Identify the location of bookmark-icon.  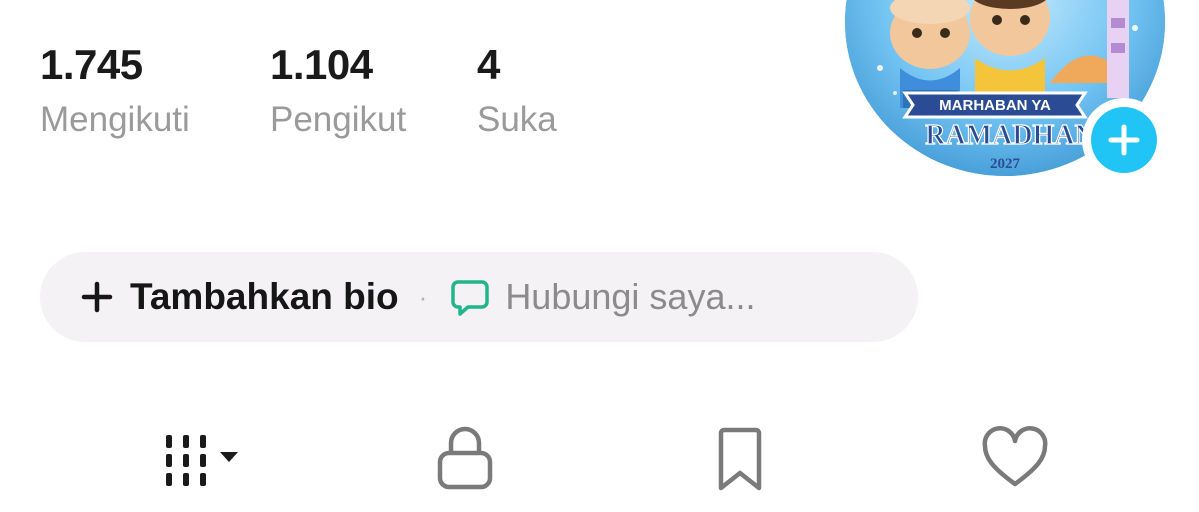
(740, 459).